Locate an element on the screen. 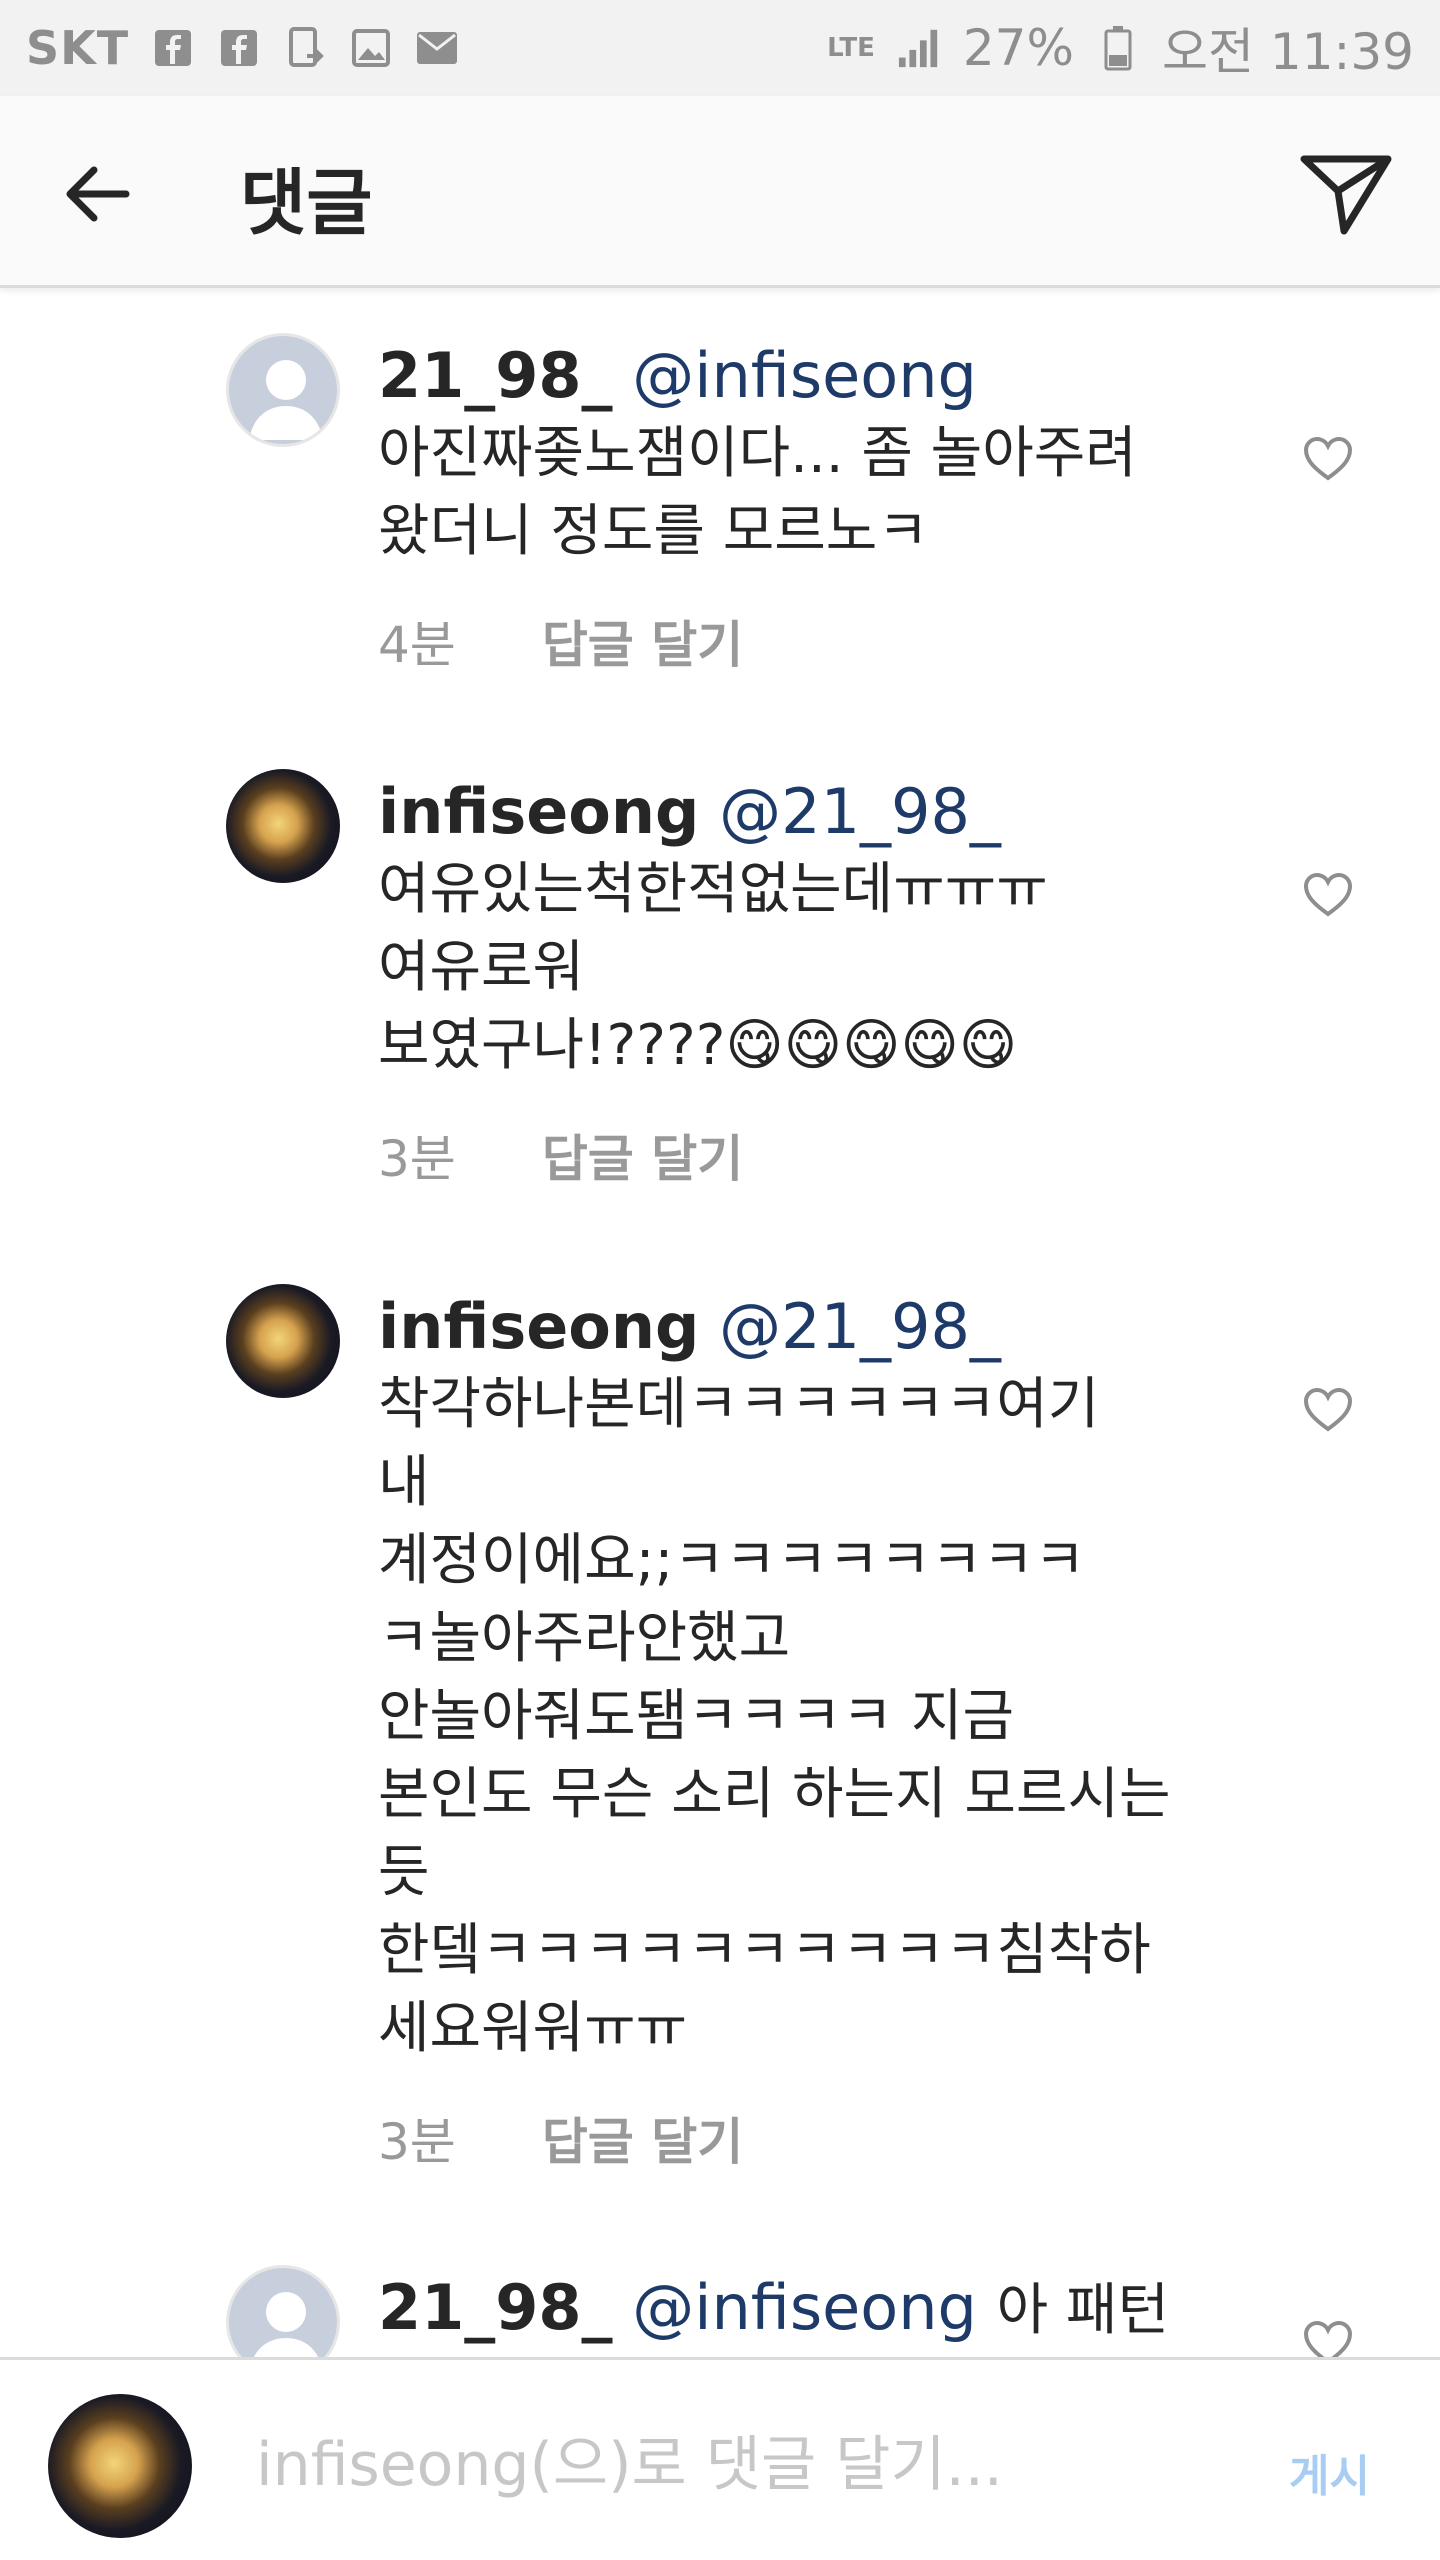 This screenshot has width=1440, height=2560. share-button is located at coordinates (1346, 194).